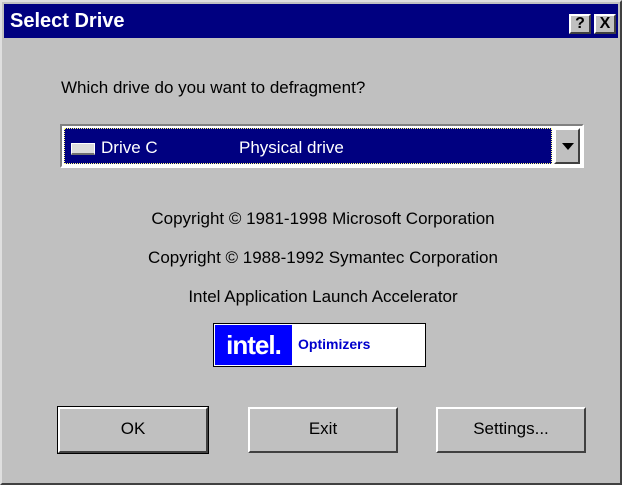  I want to click on optimizers-label: Optimizers, so click(334, 344).